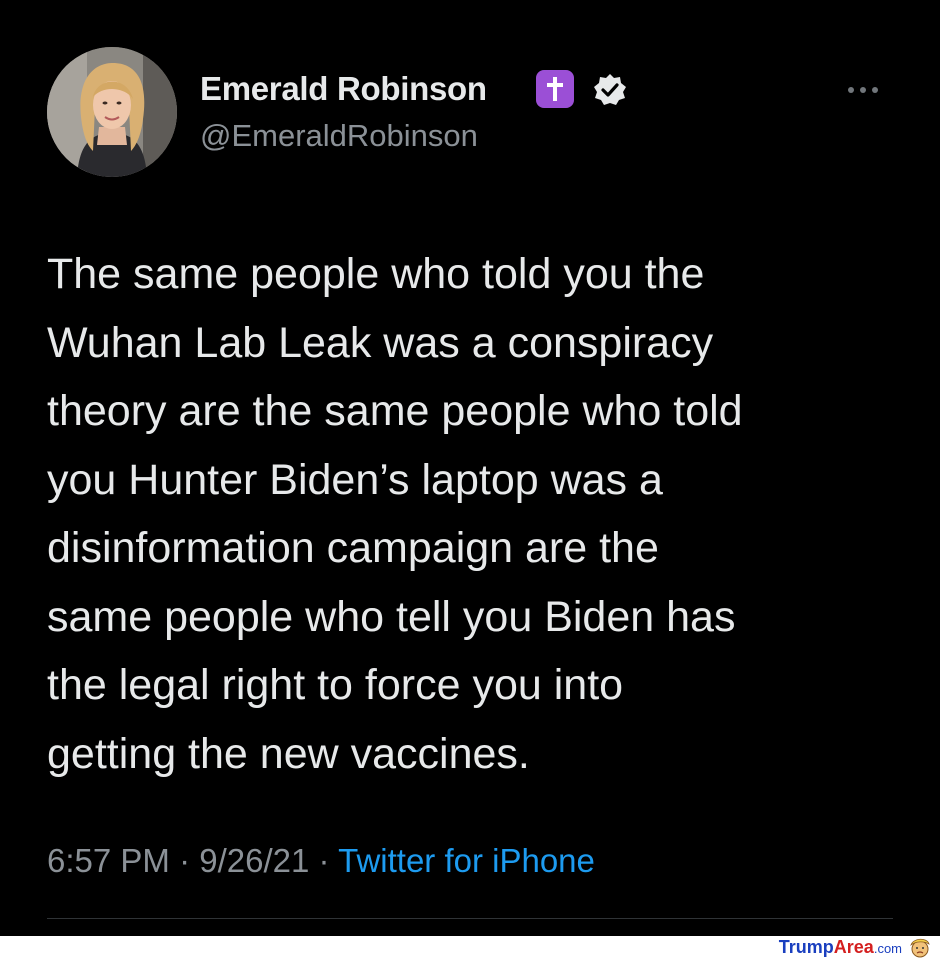 This screenshot has width=940, height=960. I want to click on tweet-text-line: The same people who told you the, so click(376, 274).